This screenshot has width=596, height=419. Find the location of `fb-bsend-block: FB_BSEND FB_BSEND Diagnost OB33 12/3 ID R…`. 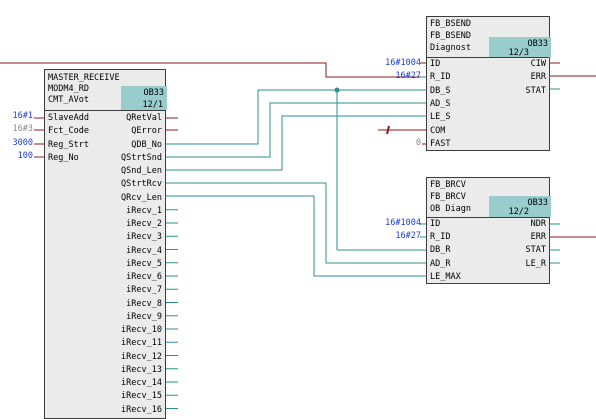

fb-bsend-block: FB_BSEND FB_BSEND Diagnost OB33 12/3 ID R… is located at coordinates (488, 83).